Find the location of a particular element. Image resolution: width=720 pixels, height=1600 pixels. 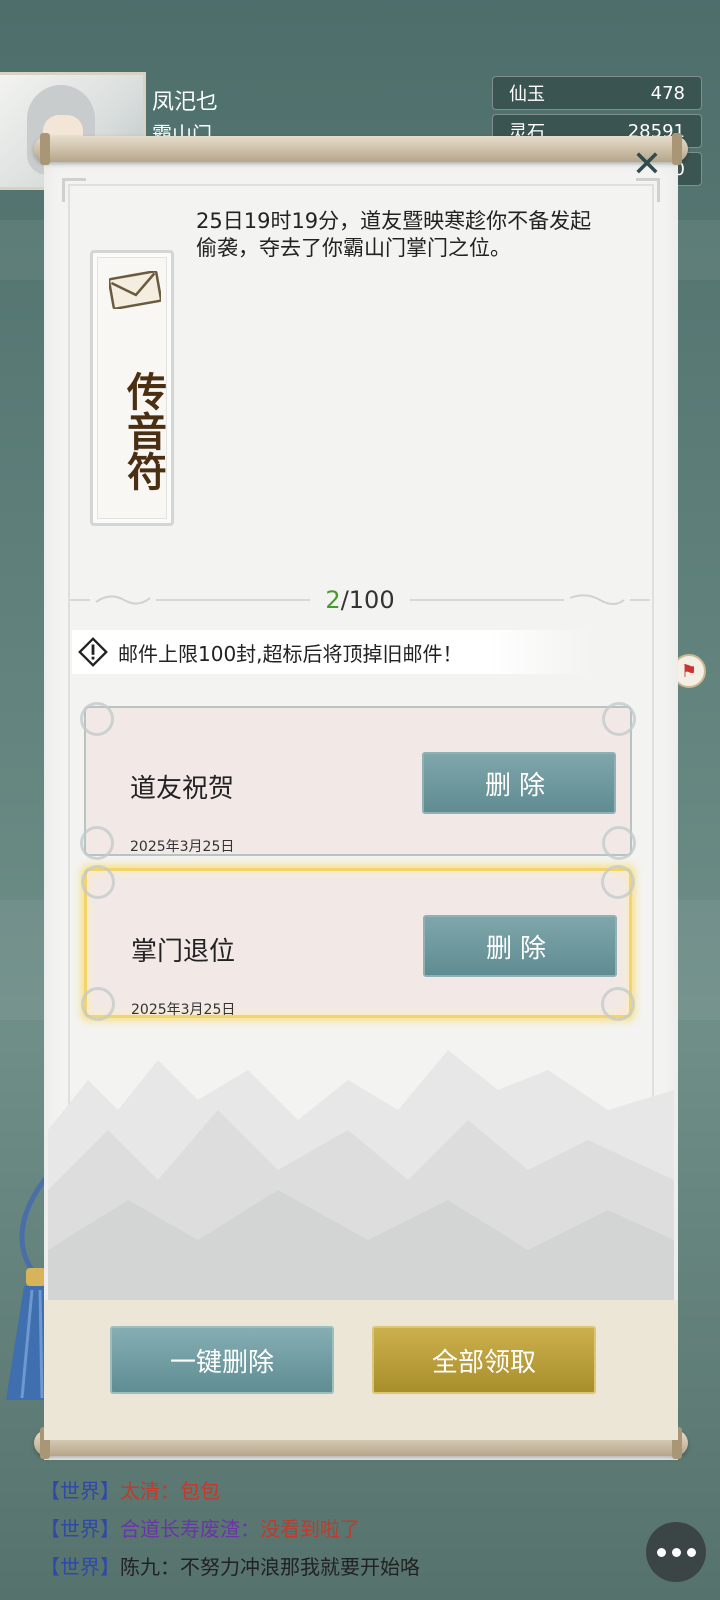

resource-value: 478 is located at coordinates (667, 93).